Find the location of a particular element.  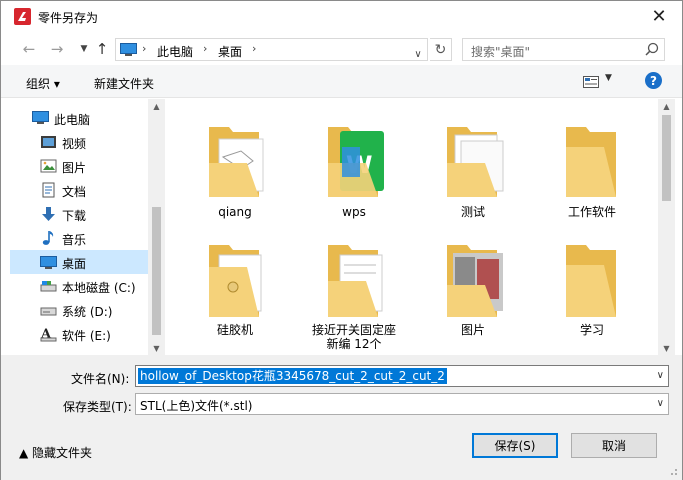

sidebar-item-videos: 视频 is located at coordinates (79, 142).